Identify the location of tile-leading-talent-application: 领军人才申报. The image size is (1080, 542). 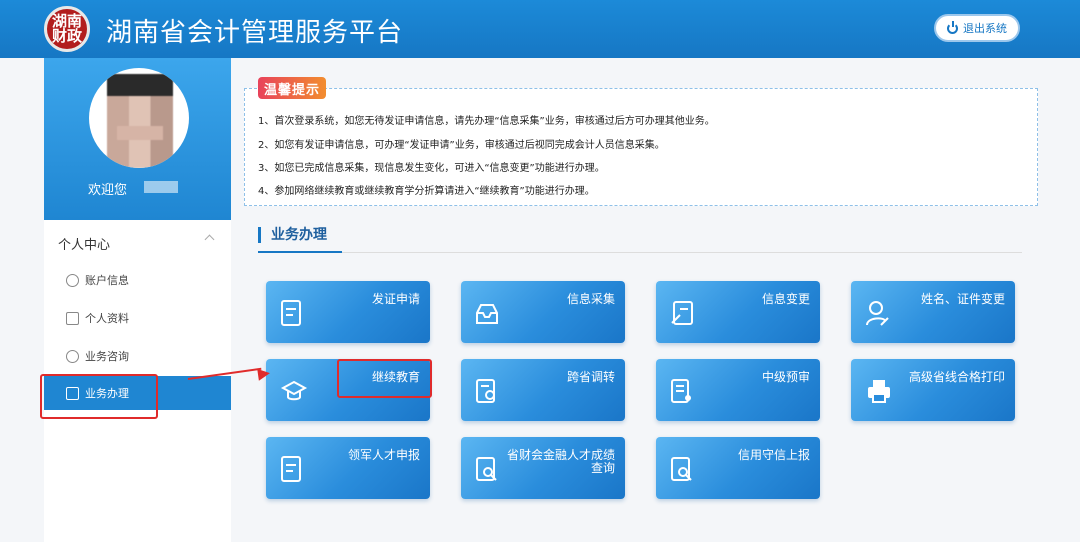
(348, 468).